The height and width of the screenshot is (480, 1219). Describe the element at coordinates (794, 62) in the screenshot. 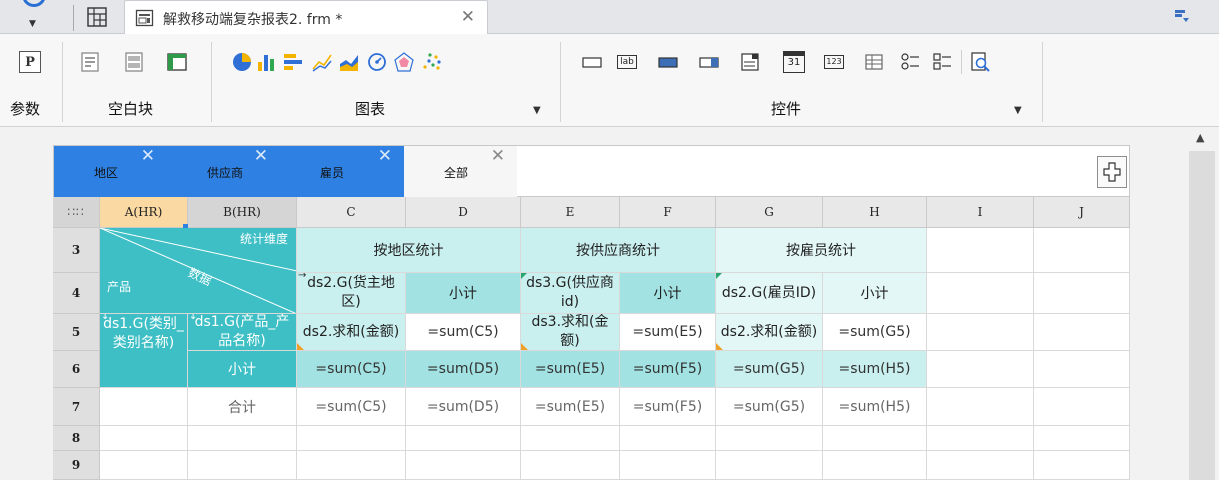

I see `date-widget-button: 31` at that location.